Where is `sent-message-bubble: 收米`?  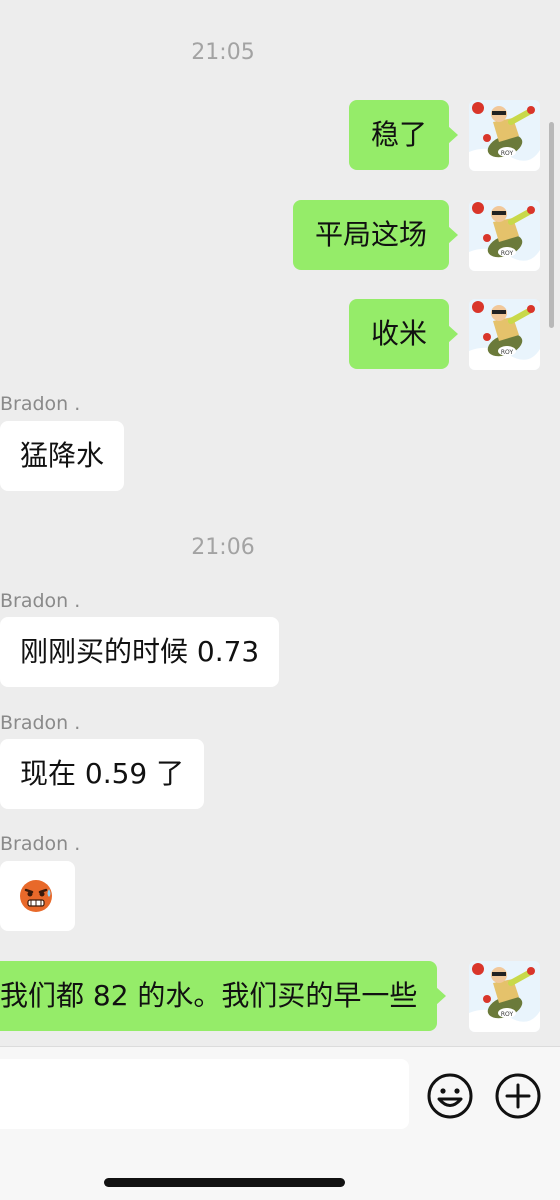
sent-message-bubble: 收米 is located at coordinates (403, 334).